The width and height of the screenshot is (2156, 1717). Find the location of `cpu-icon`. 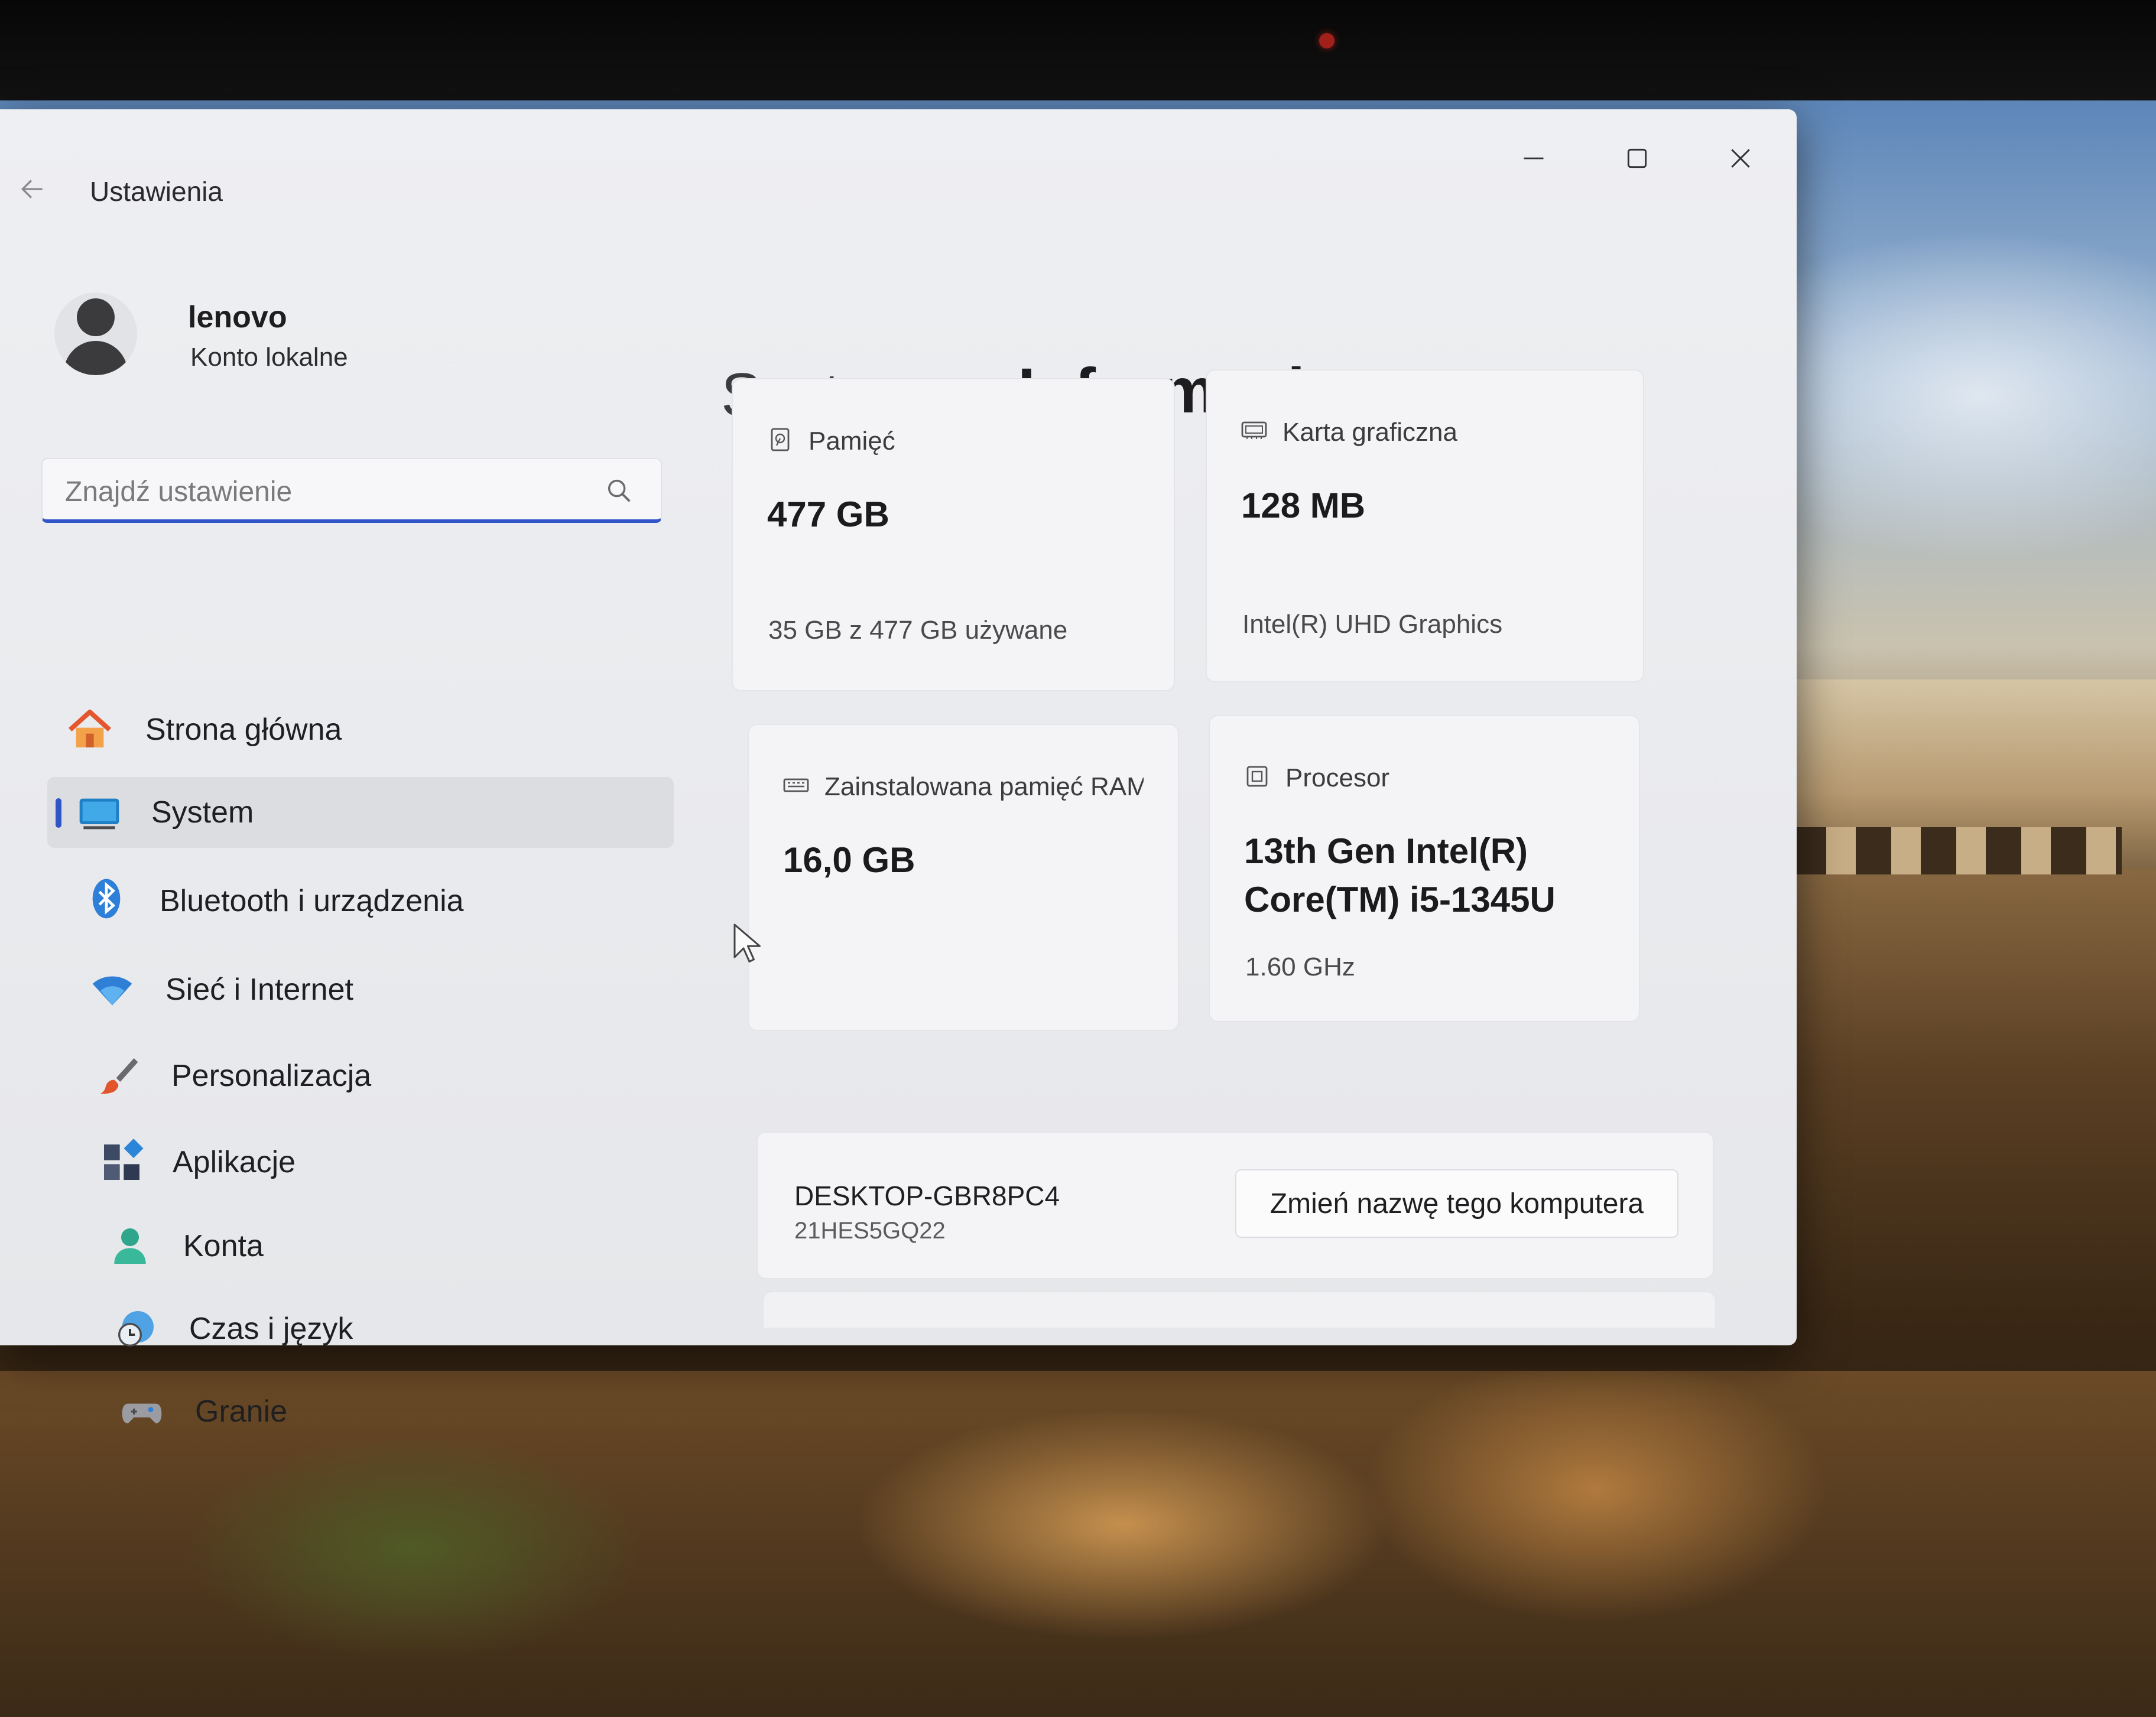

cpu-icon is located at coordinates (1257, 776).